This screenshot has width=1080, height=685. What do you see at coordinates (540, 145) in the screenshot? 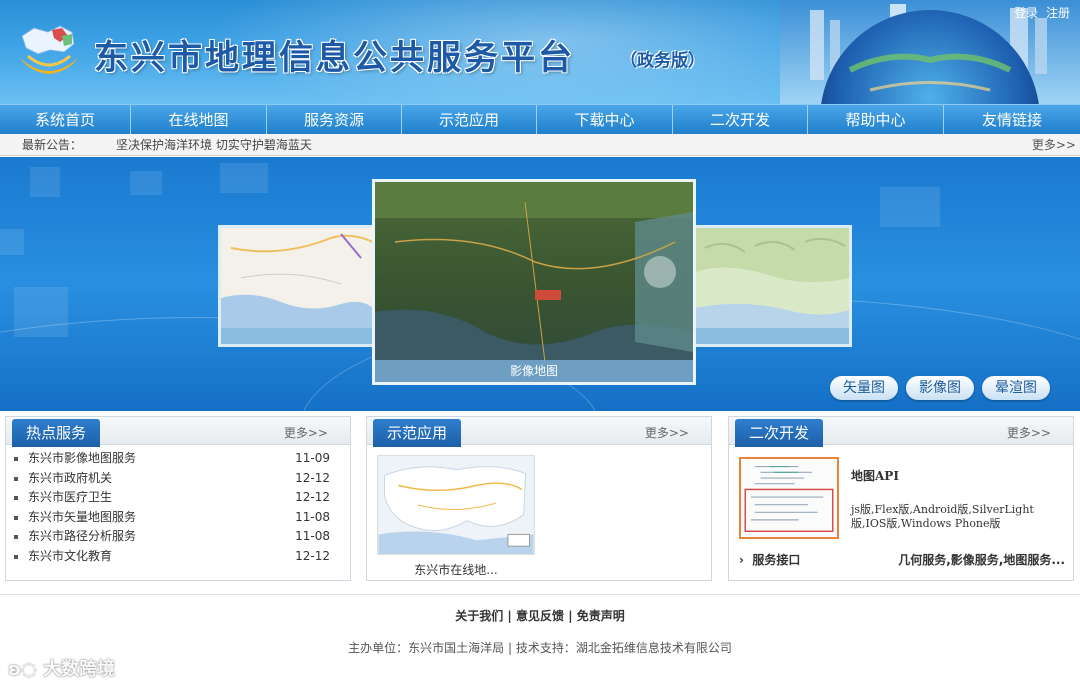
I see `notice-bar: 最新公告： 坚决保护海洋环境 切实守护碧海蓝天 更多>>` at bounding box center [540, 145].